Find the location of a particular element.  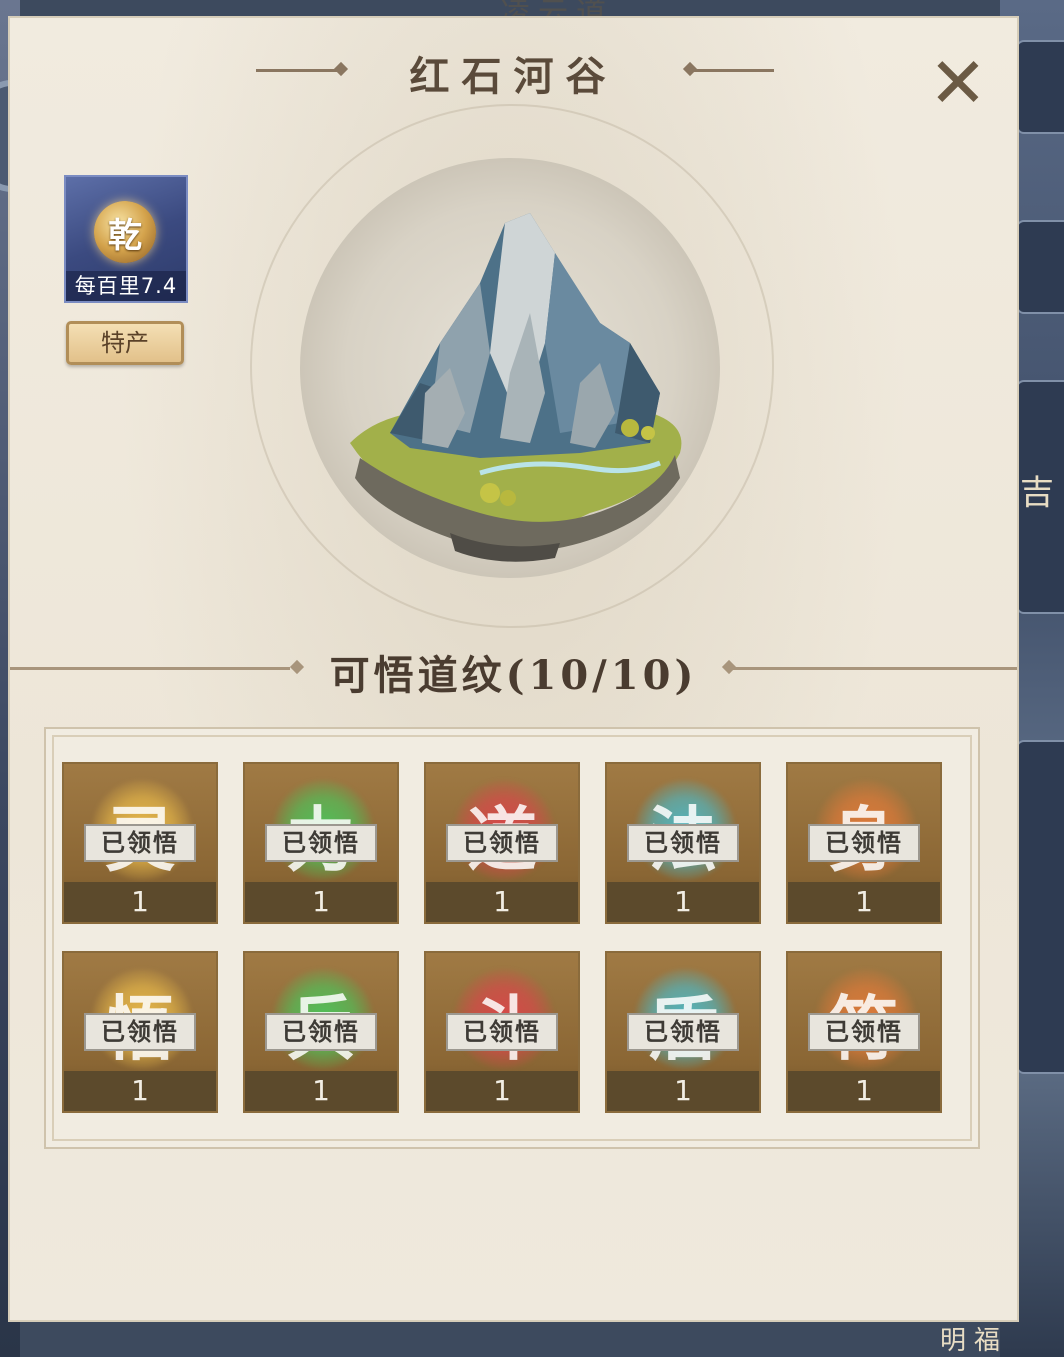

dao-pattern-card: 斗已领悟1 is located at coordinates (502, 1032).